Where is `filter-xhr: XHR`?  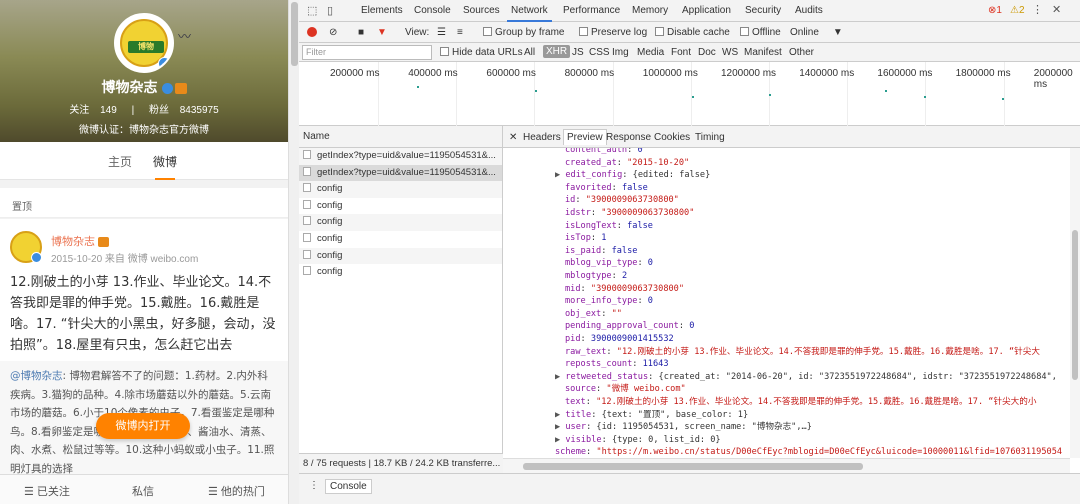
filter-xhr: XHR is located at coordinates (557, 51).